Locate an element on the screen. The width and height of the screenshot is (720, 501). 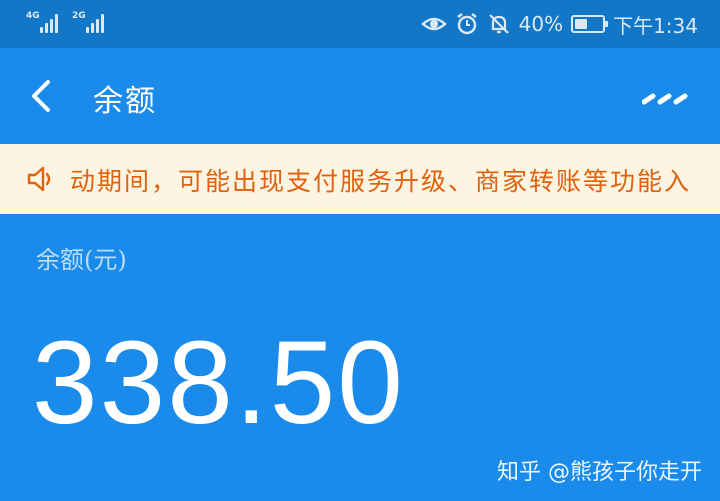
back-button is located at coordinates (43, 96).